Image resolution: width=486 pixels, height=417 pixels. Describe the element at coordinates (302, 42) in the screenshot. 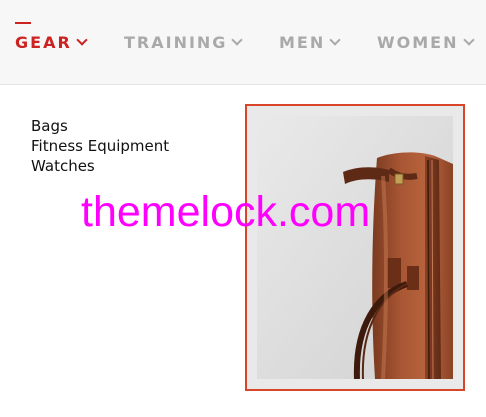

I see `nav-item-label: MEN` at that location.